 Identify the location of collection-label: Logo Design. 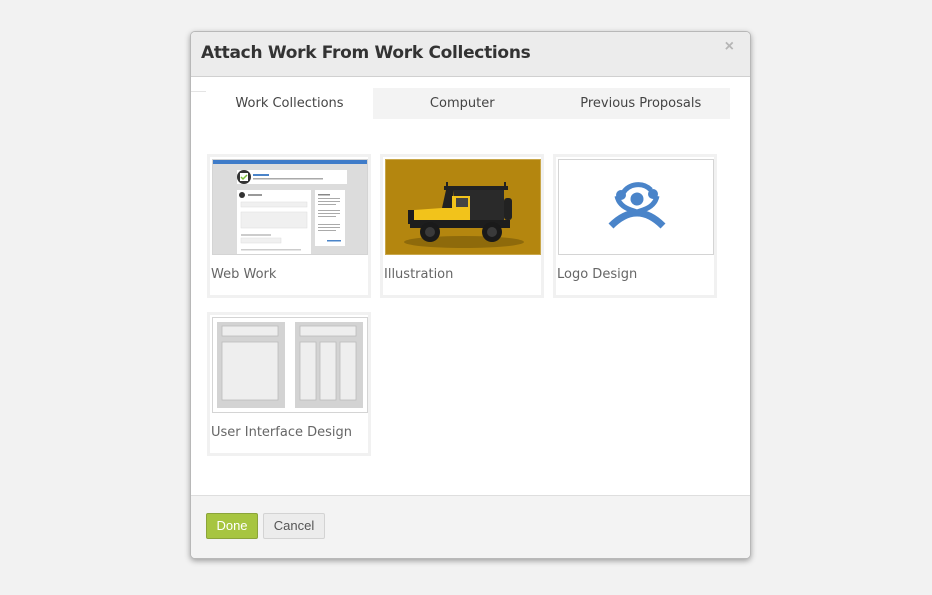
(597, 274).